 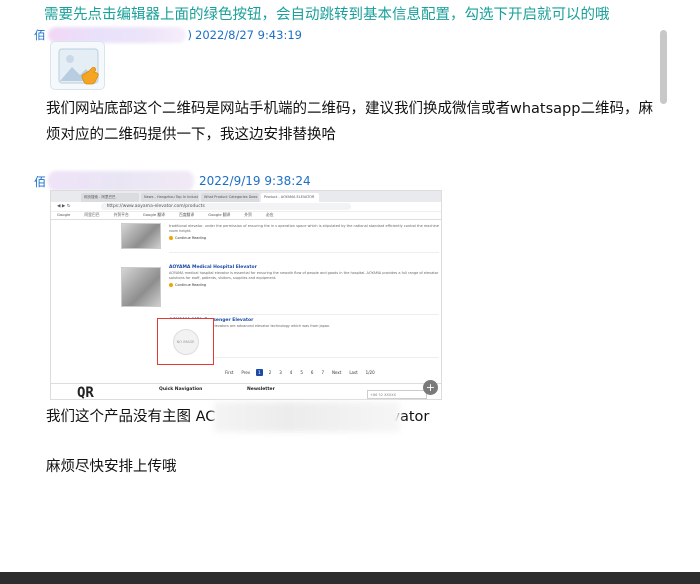 I want to click on redacted-sender-name, so click(x=121, y=181).